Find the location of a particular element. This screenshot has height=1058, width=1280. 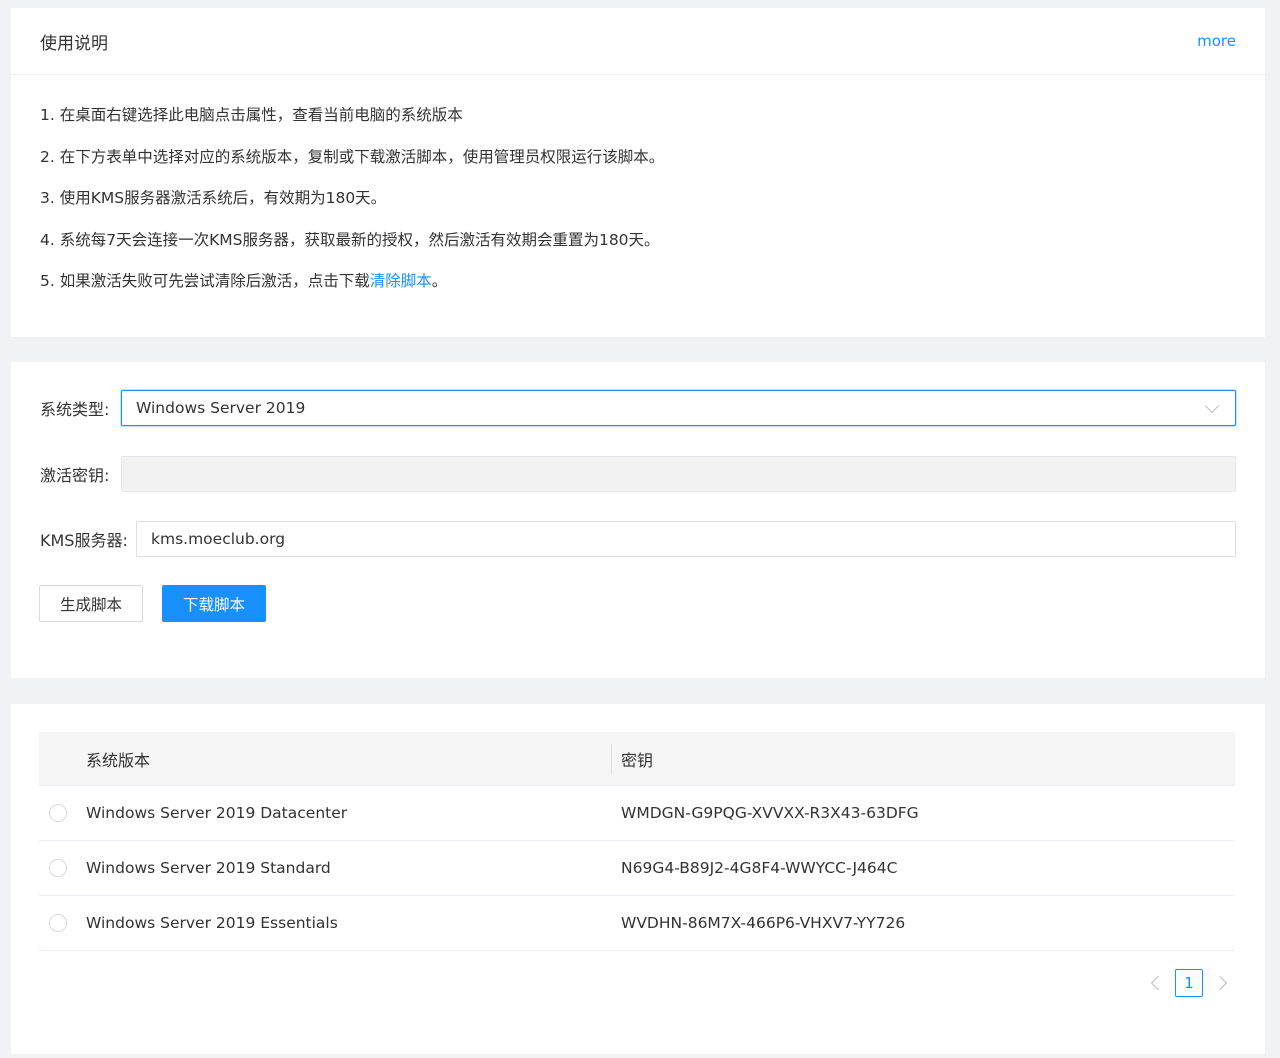

header-key: 密钥 is located at coordinates (637, 760).